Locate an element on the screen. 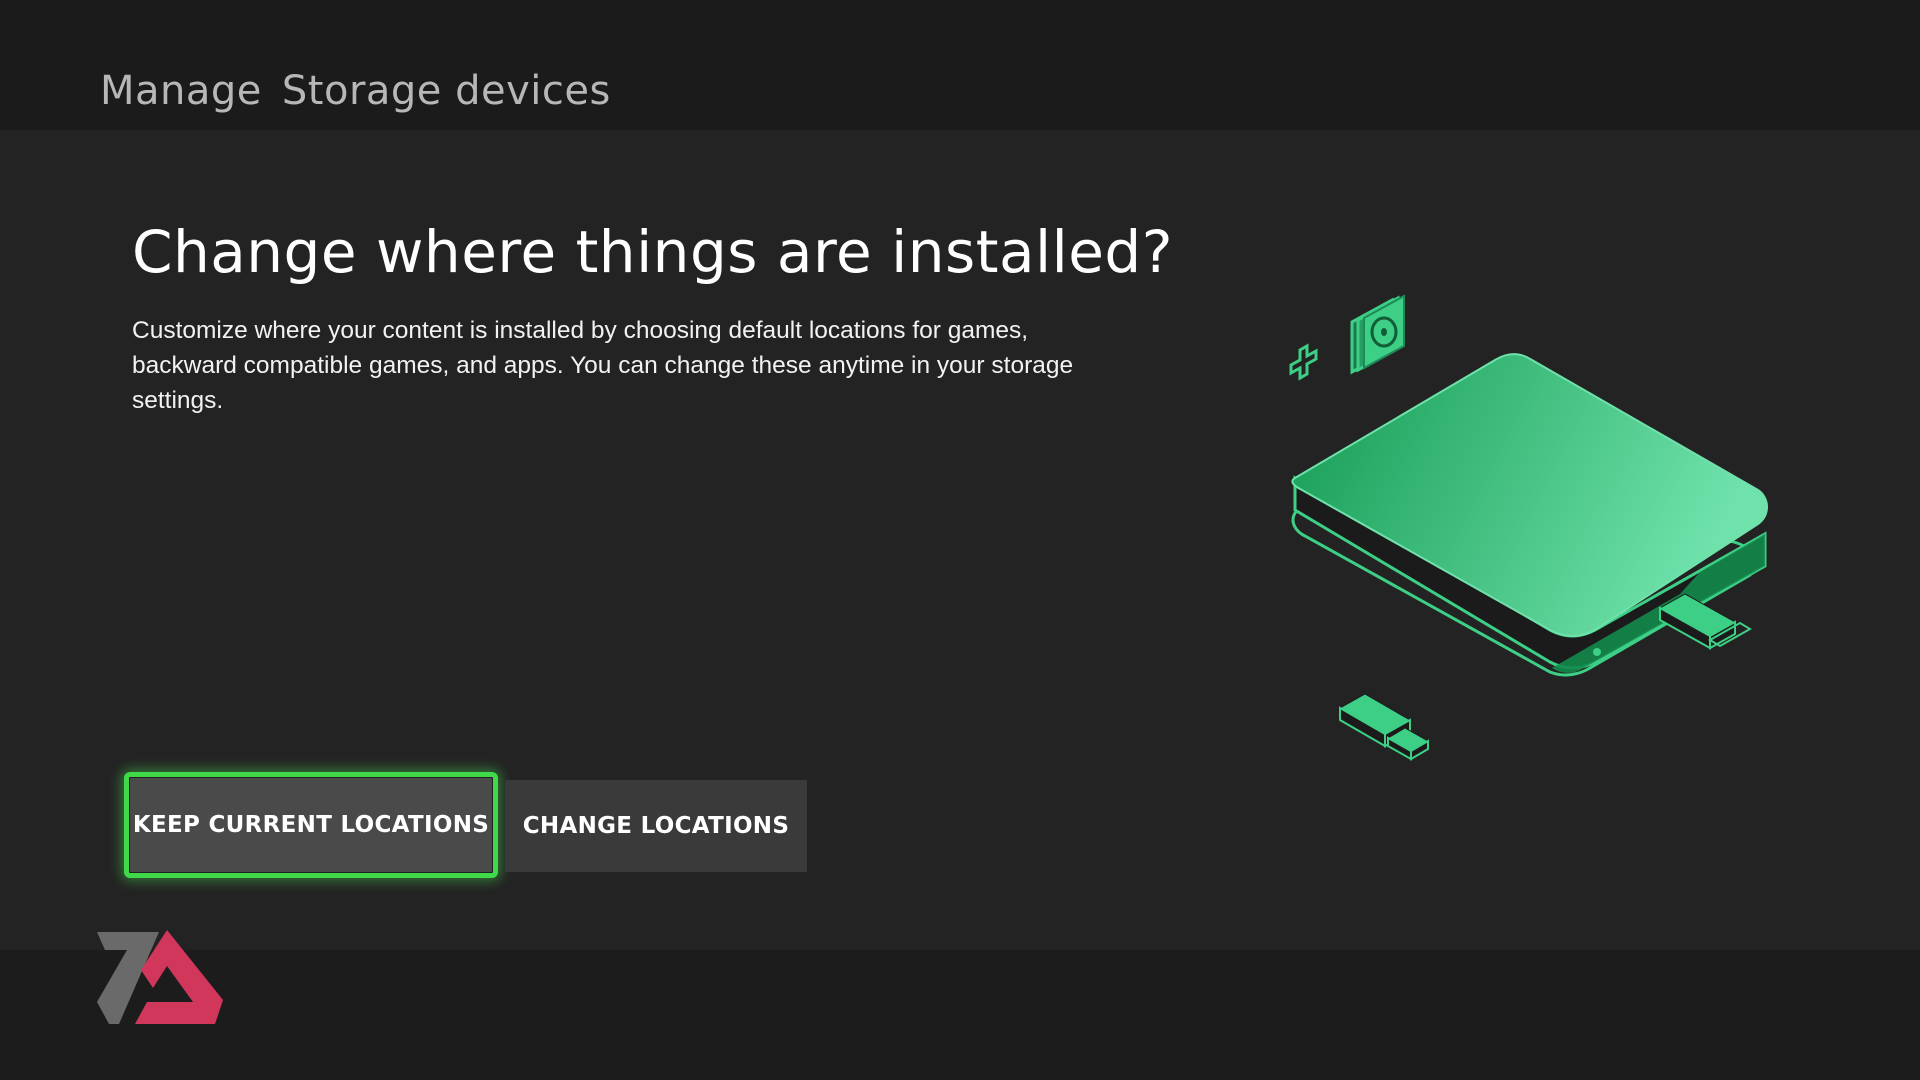 The image size is (1920, 1080). plus-icon is located at coordinates (1303, 362).